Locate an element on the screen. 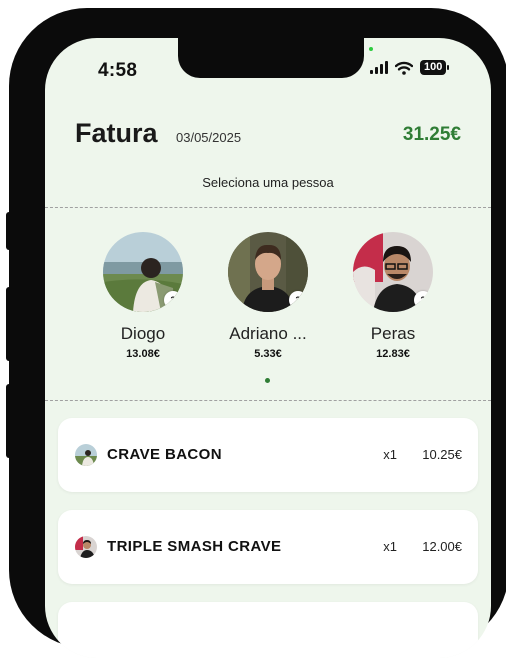 The image size is (506, 658). divider-top is located at coordinates (268, 207).